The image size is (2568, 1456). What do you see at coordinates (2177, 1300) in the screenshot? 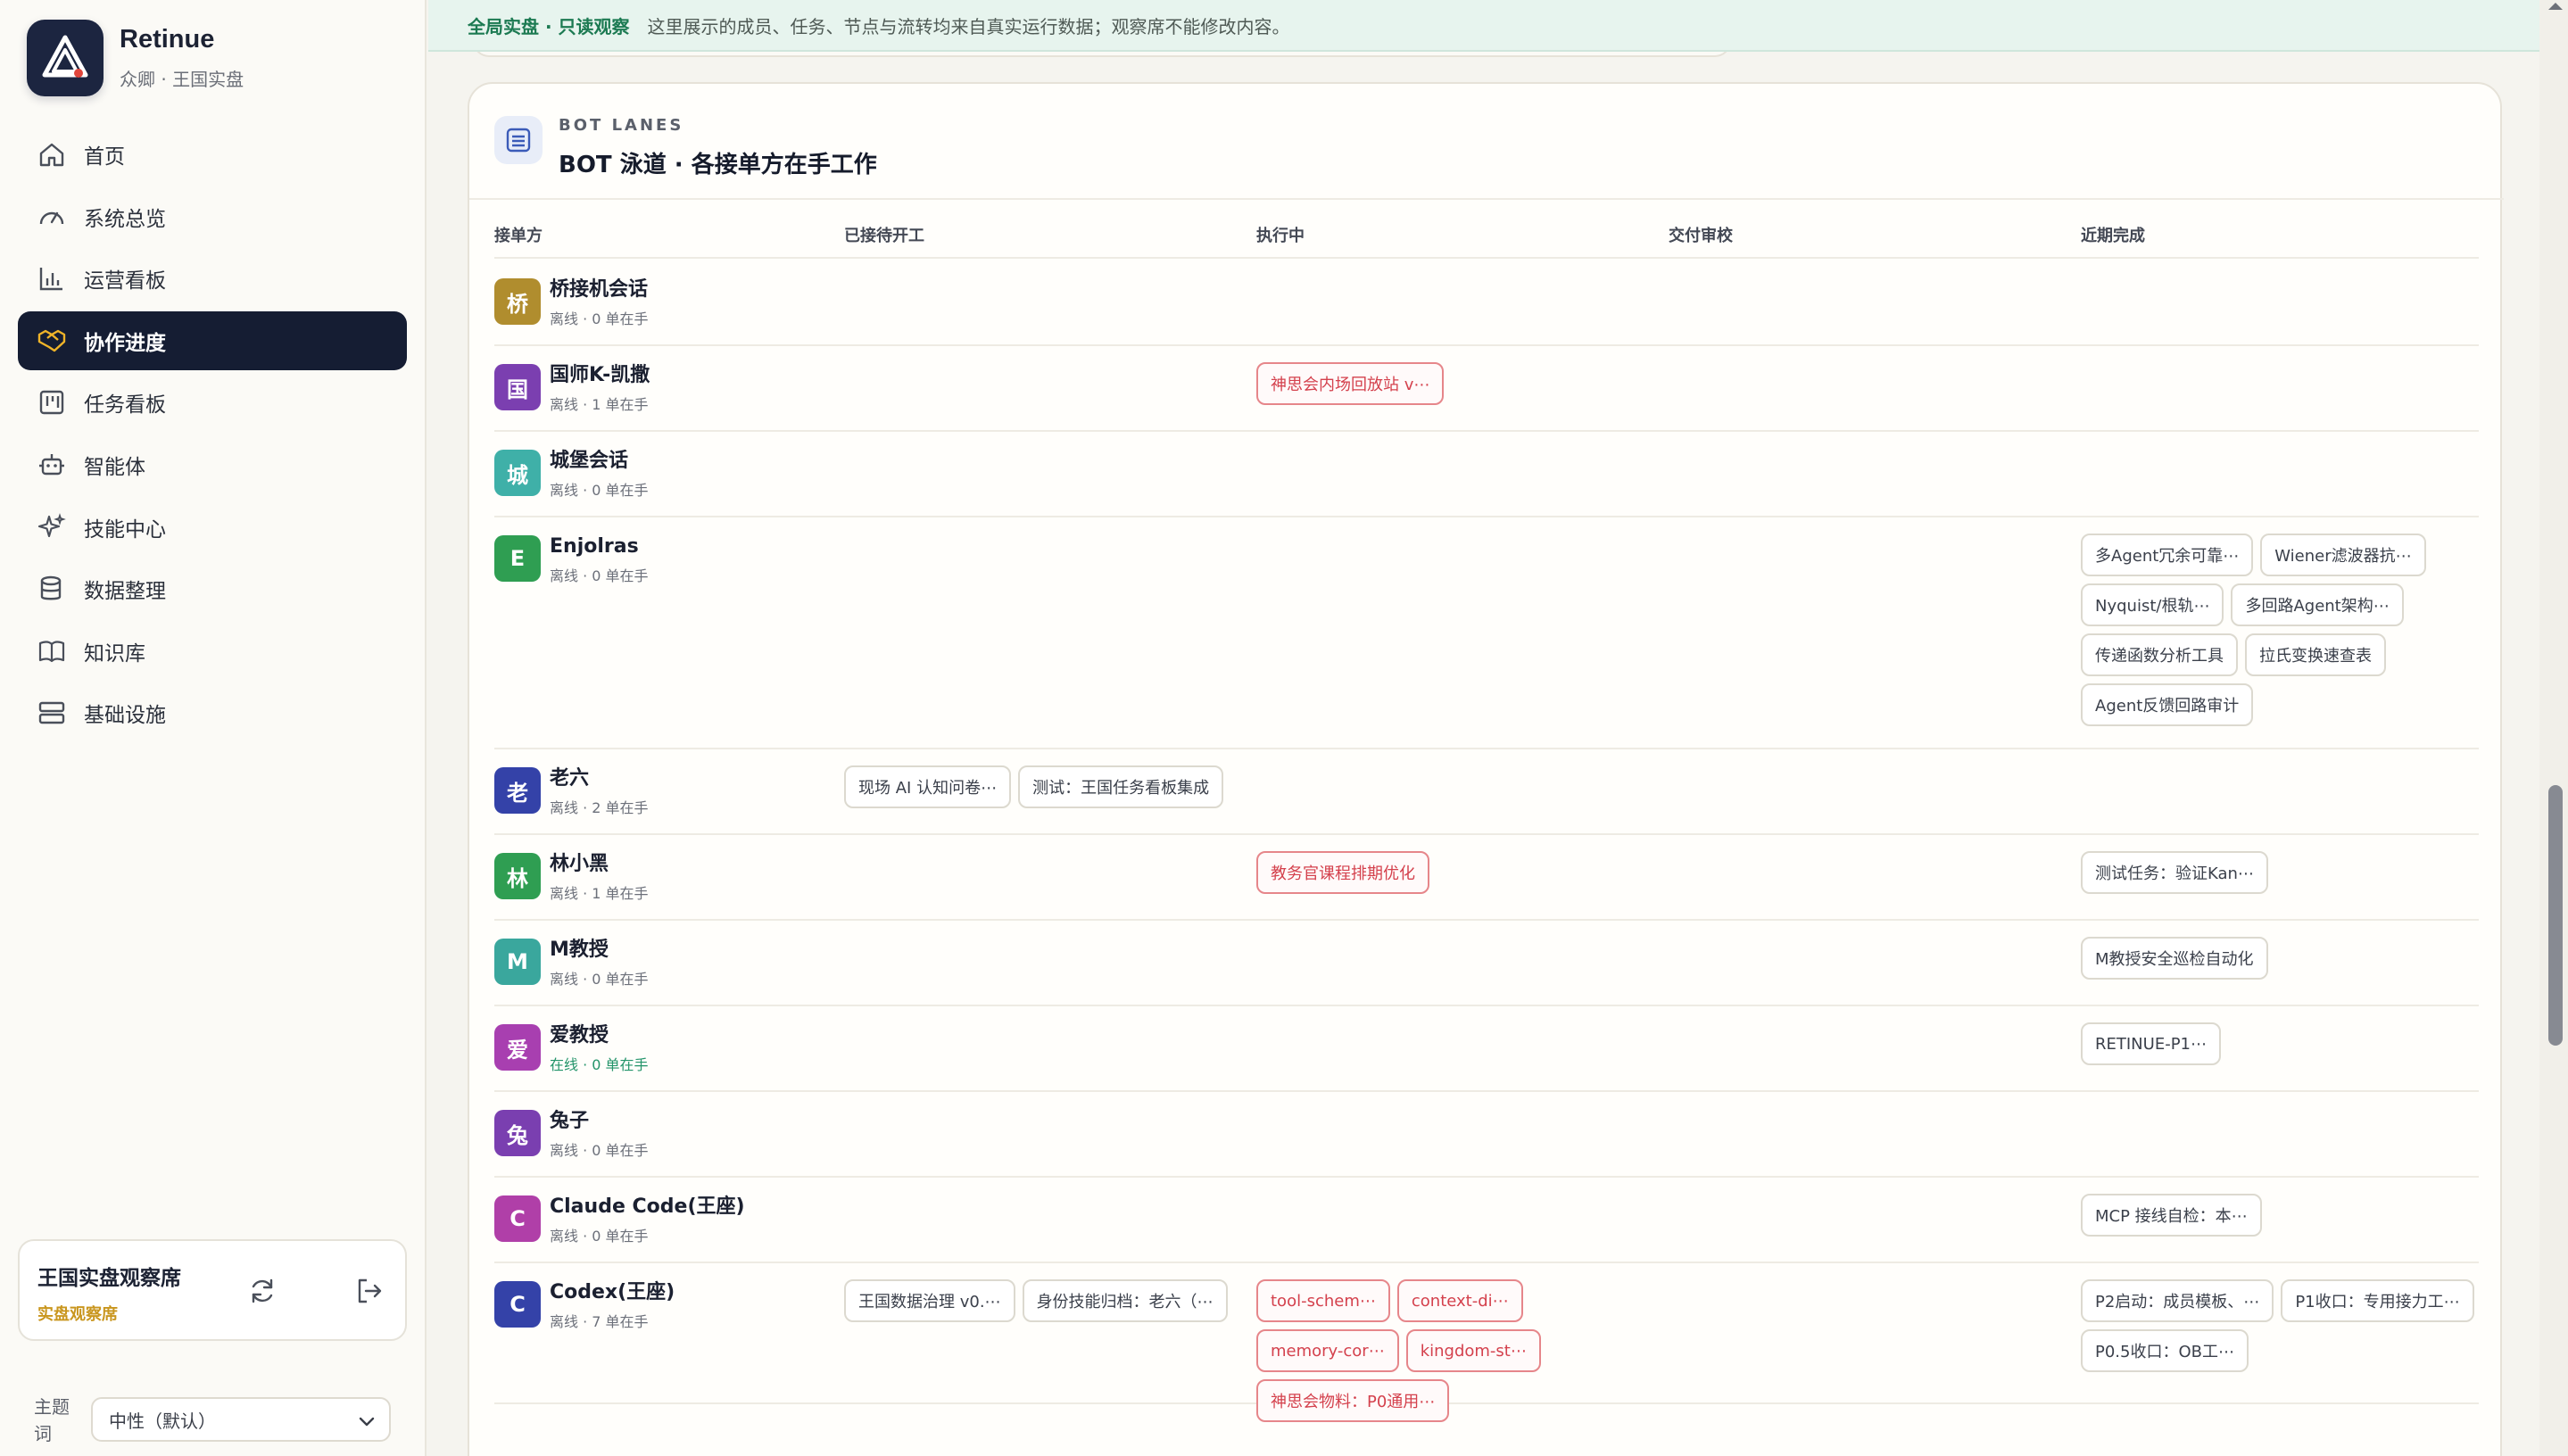
I see `task-chip: P2启动：成员模板、⋯` at bounding box center [2177, 1300].